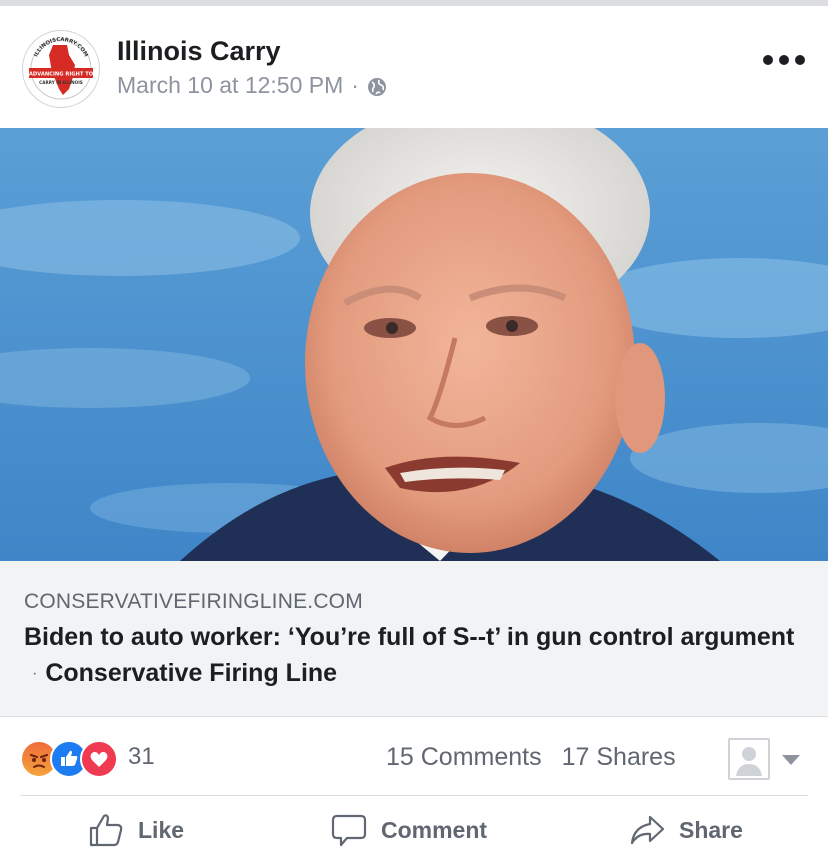 This screenshot has height=868, width=828. Describe the element at coordinates (141, 757) in the screenshot. I see `reaction-count: 31` at that location.